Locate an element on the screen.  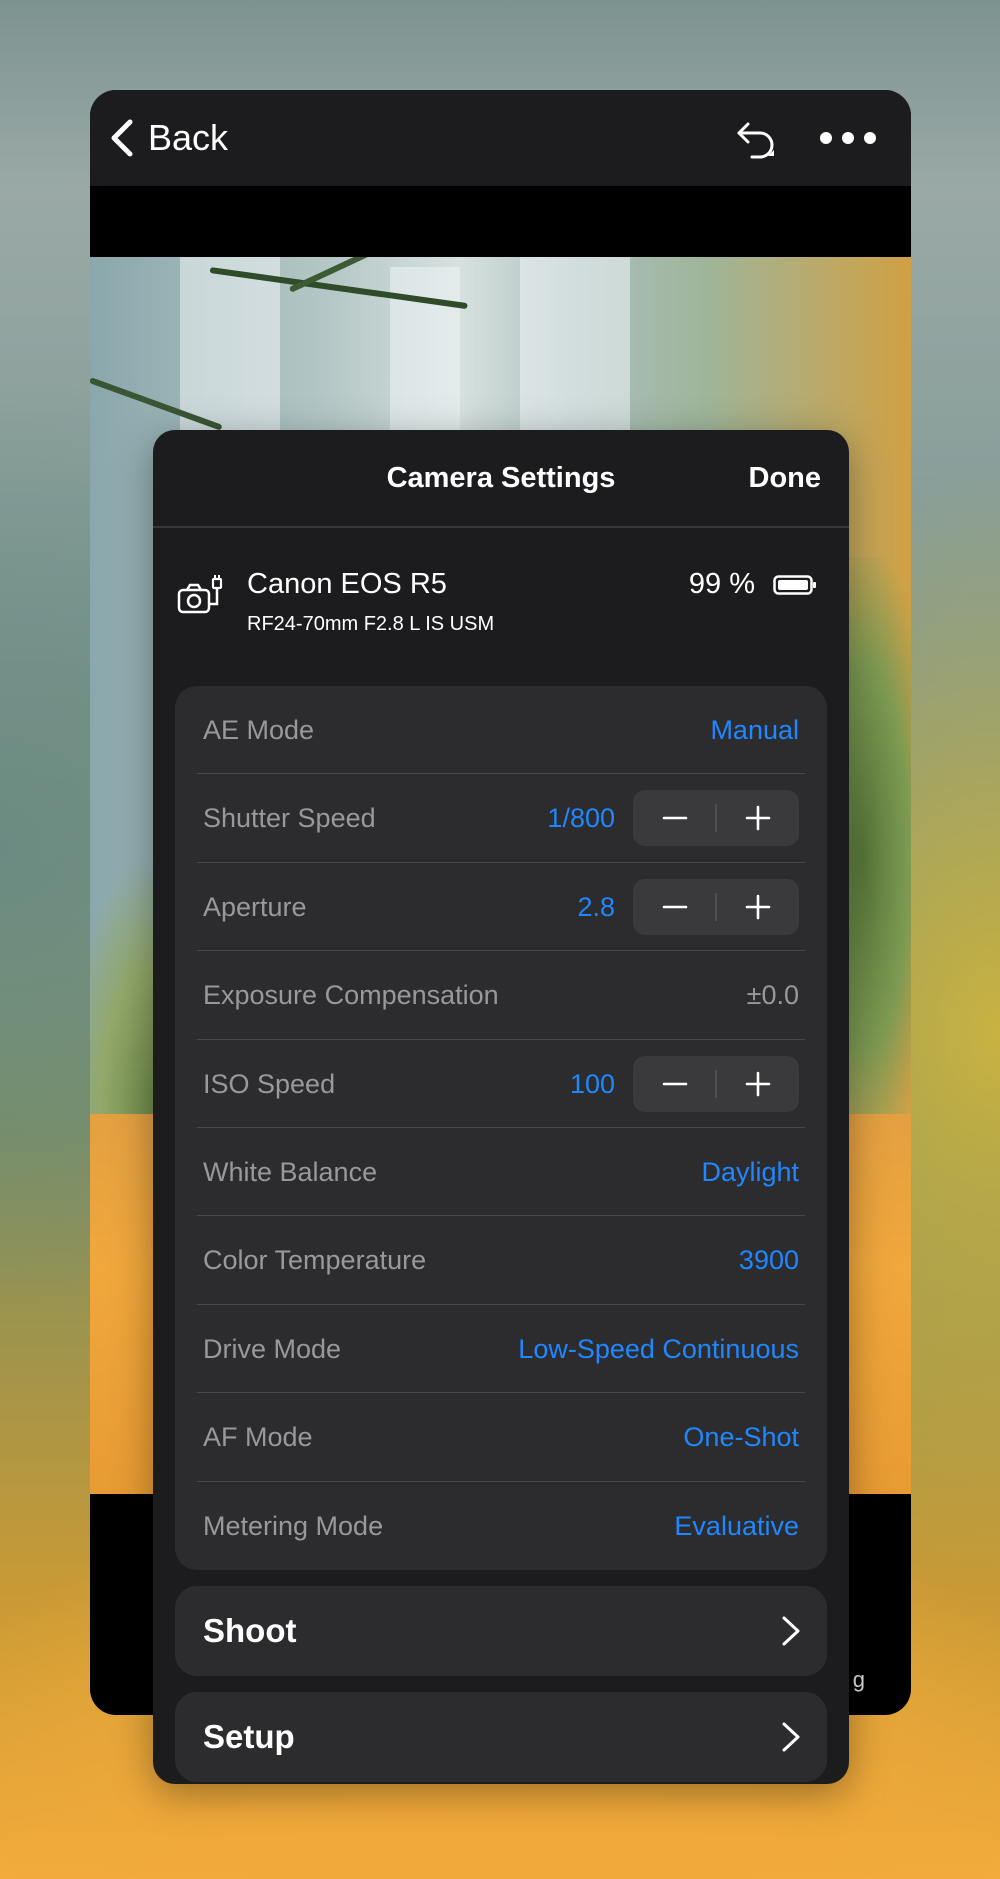
setting-label: AF Mode is located at coordinates (258, 1437).